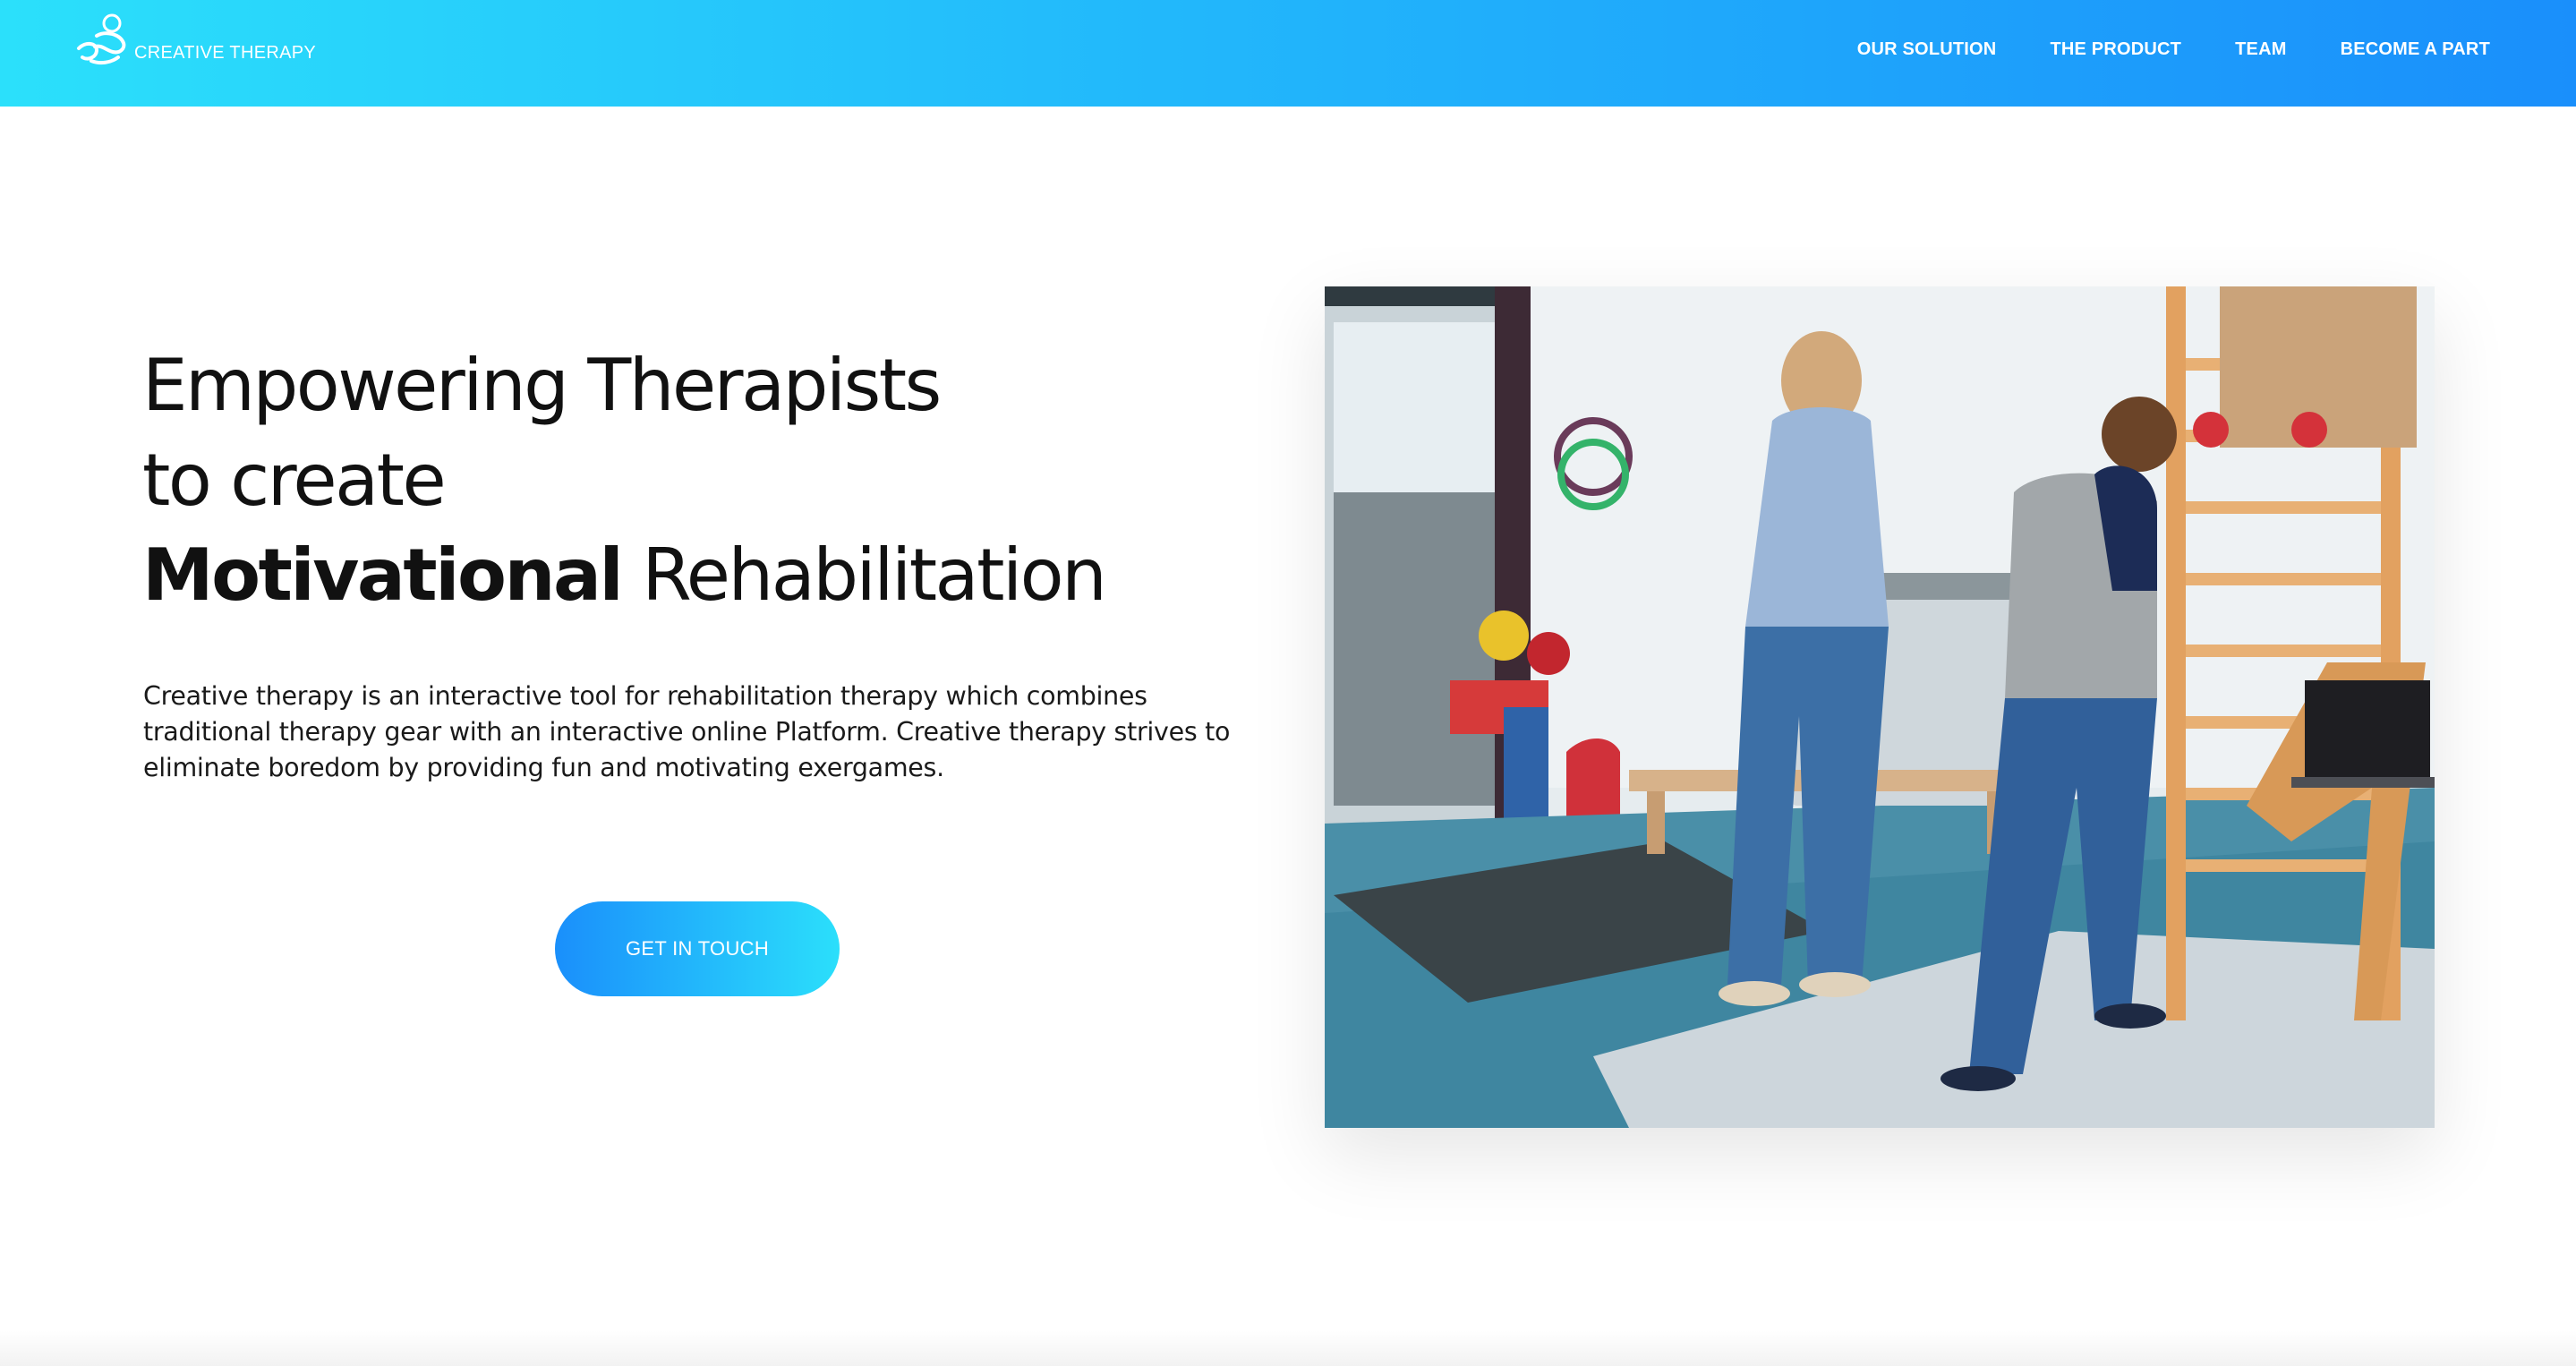 The height and width of the screenshot is (1366, 2576). What do you see at coordinates (697, 948) in the screenshot?
I see `get-in-touch-button: GET IN TOUCH` at bounding box center [697, 948].